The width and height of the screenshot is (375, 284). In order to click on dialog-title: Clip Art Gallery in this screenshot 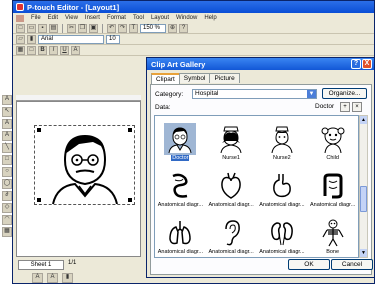, I will do `click(178, 64)`.